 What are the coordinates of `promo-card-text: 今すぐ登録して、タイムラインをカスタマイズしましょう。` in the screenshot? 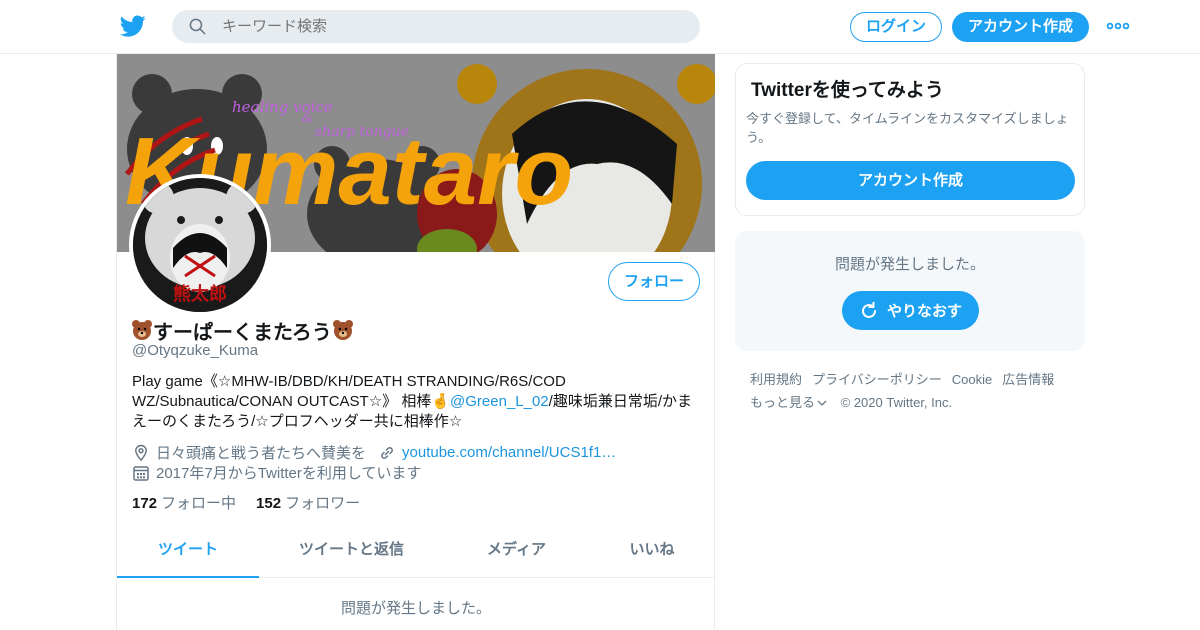 It's located at (907, 128).